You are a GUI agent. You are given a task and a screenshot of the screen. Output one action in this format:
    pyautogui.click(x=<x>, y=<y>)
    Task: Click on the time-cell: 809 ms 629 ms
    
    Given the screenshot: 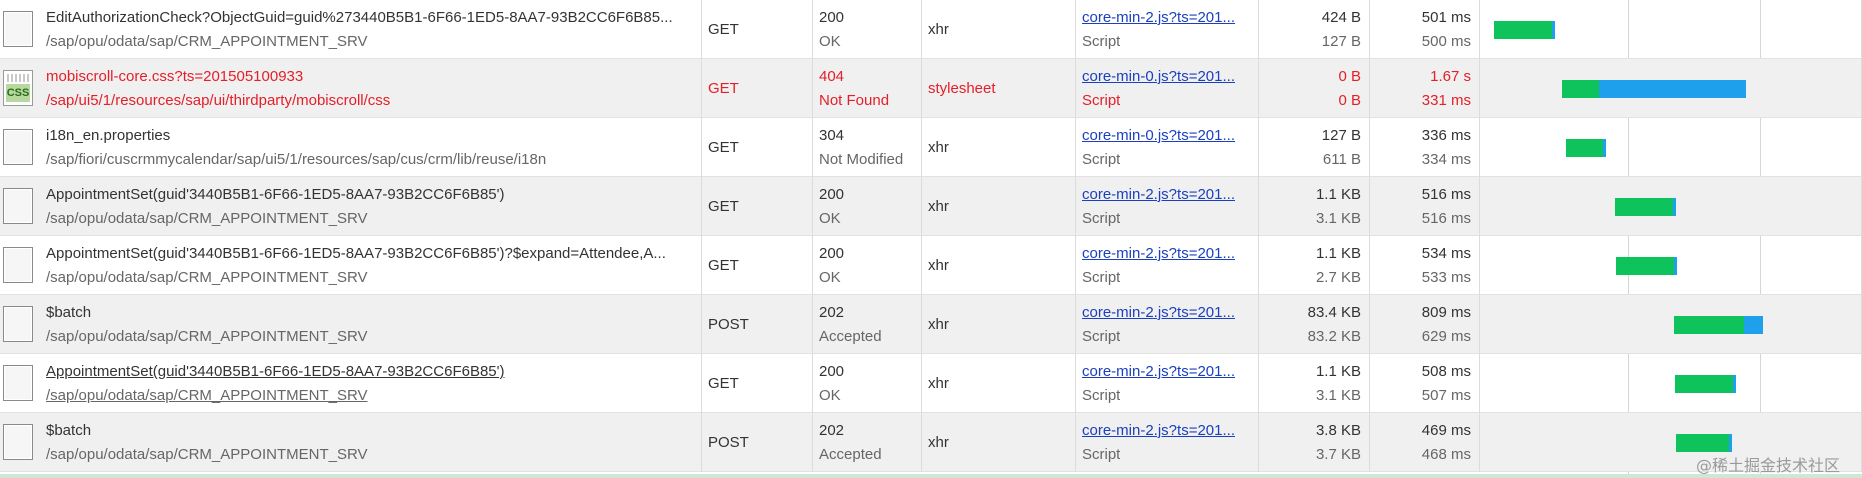 What is the action you would take?
    pyautogui.click(x=1425, y=324)
    